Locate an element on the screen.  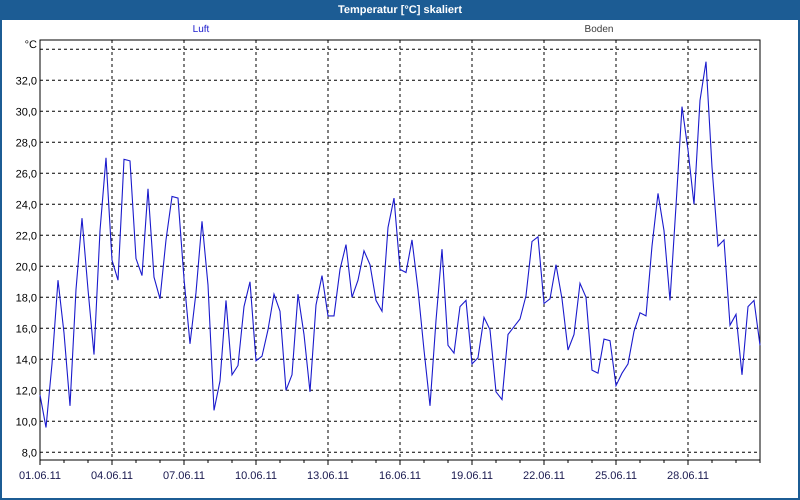
axis-tick-label: 07.06.11 is located at coordinates (184, 476).